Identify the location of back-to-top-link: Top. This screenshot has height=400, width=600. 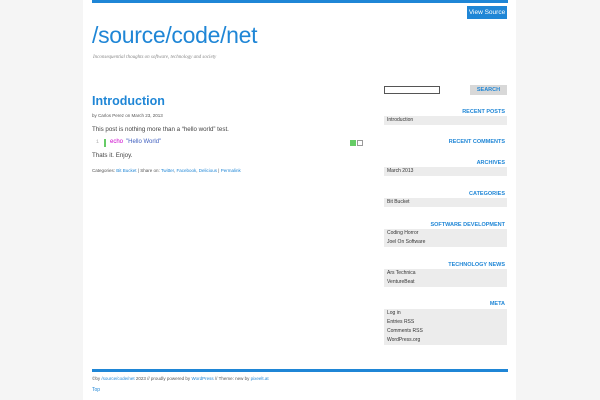
(96, 390).